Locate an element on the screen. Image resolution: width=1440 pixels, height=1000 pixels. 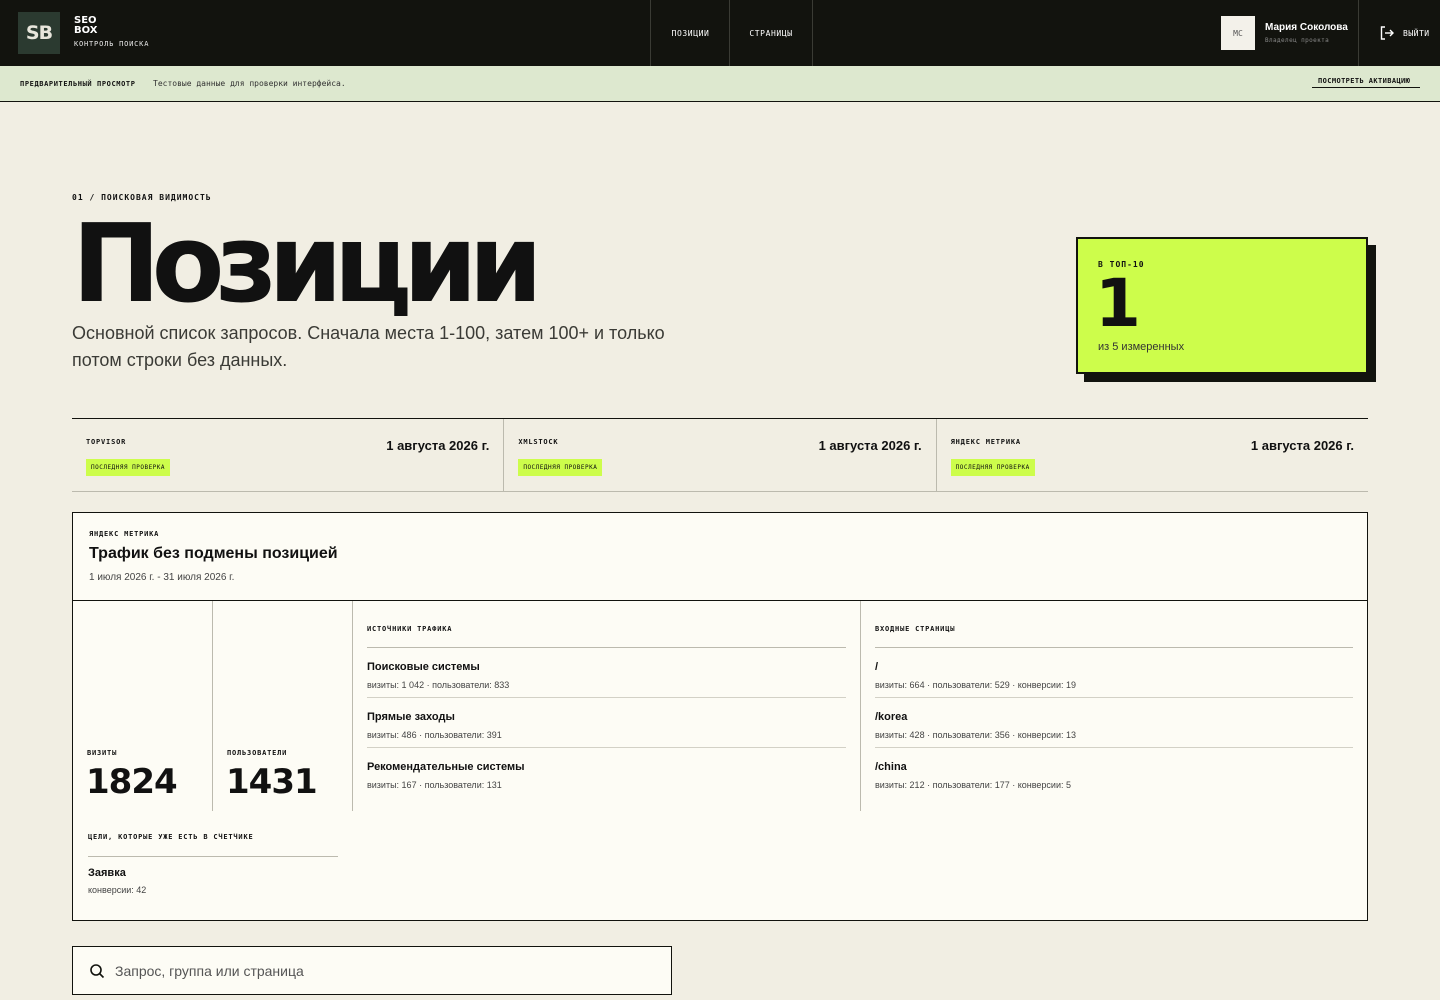
users-label: ПОЛЬЗОВАТЕЛИ is located at coordinates (257, 753).